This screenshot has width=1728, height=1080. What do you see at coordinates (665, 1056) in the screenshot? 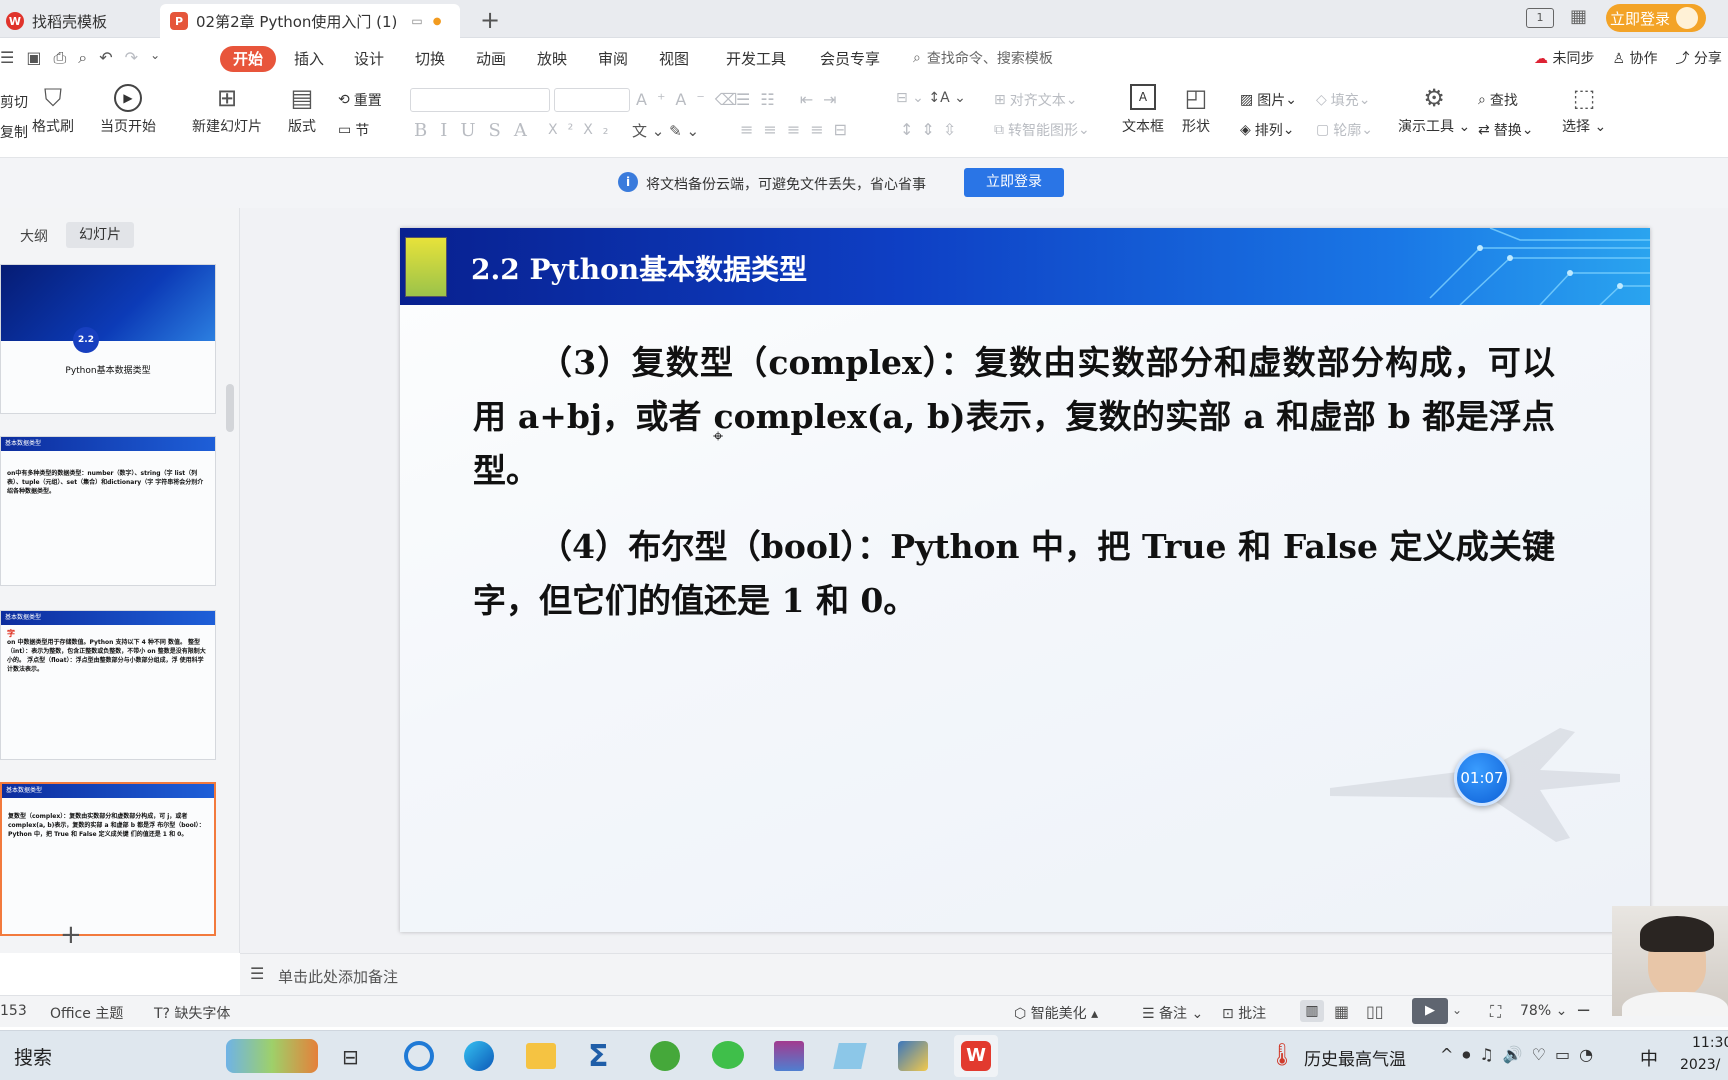
I see `browser-green-icon` at bounding box center [665, 1056].